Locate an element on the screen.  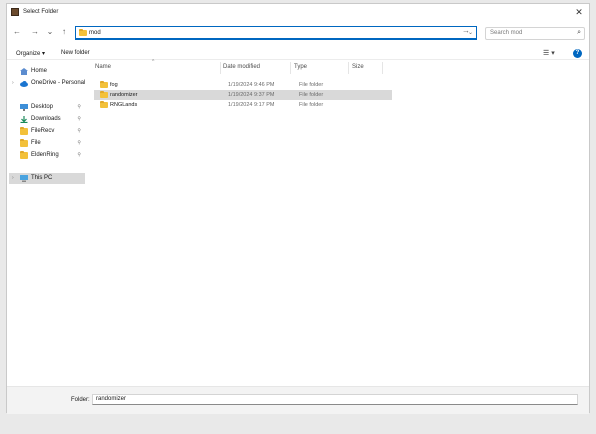
window-title: Select Folder is located at coordinates (41, 12).